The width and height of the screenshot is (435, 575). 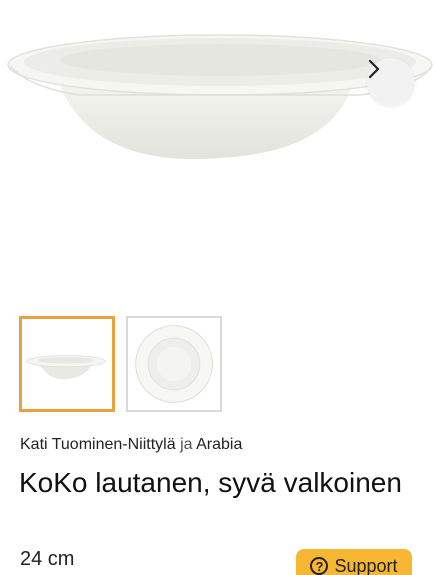 I want to click on support-label: Support, so click(x=366, y=565).